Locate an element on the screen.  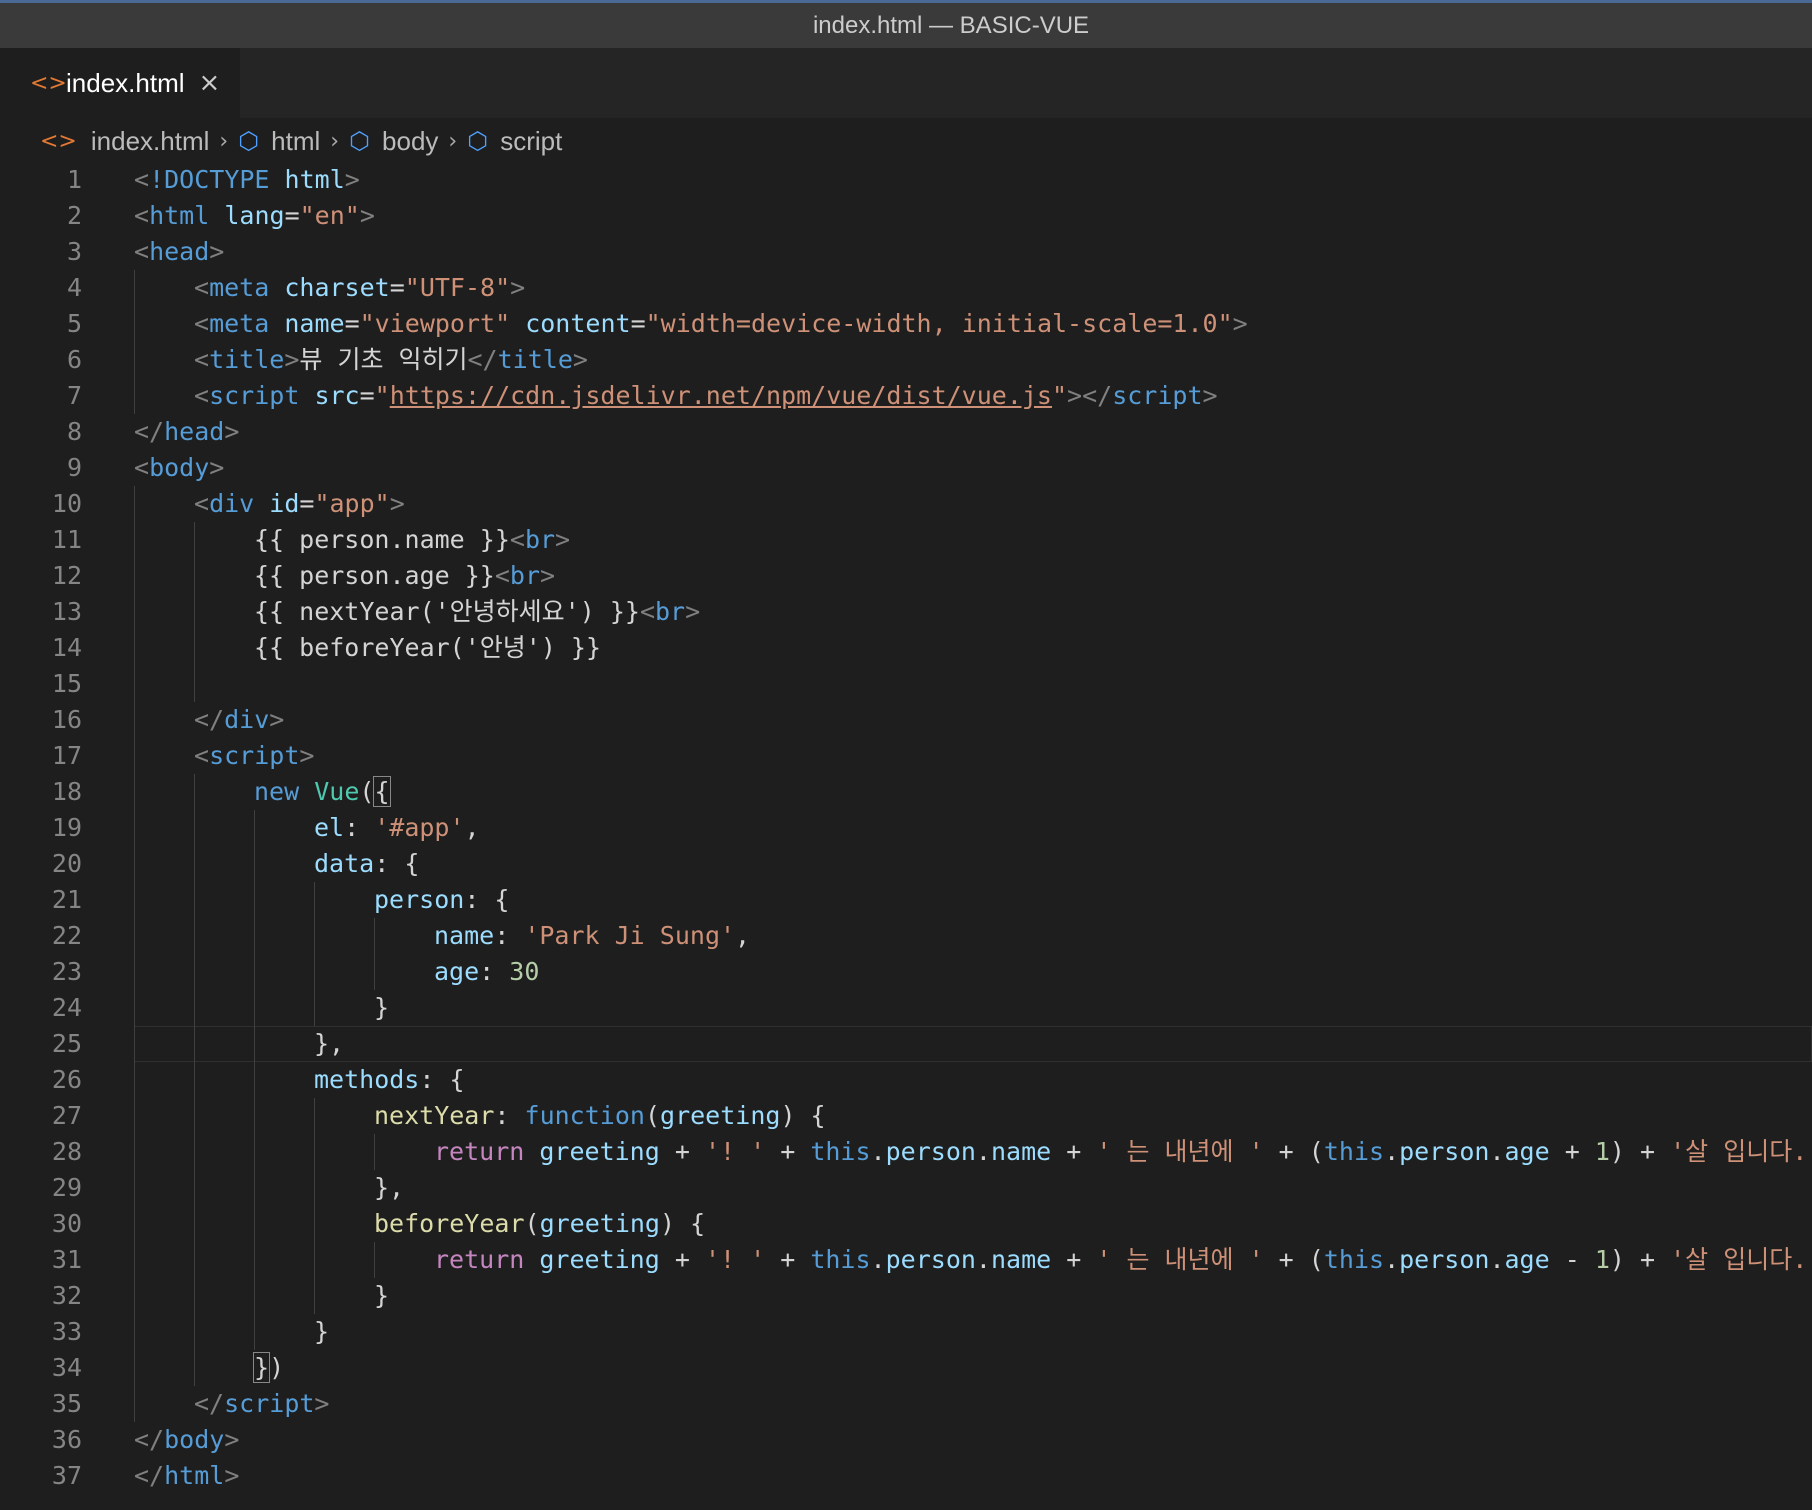
code-line: 3 <head> is located at coordinates (906, 252).